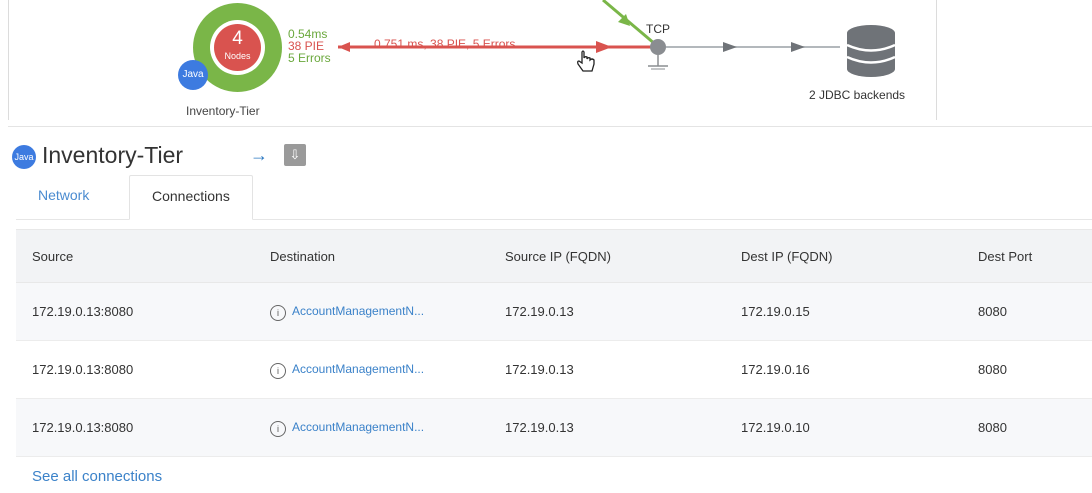 The image size is (1092, 493). I want to click on tier-node-count-label: Nodes, so click(237, 56).